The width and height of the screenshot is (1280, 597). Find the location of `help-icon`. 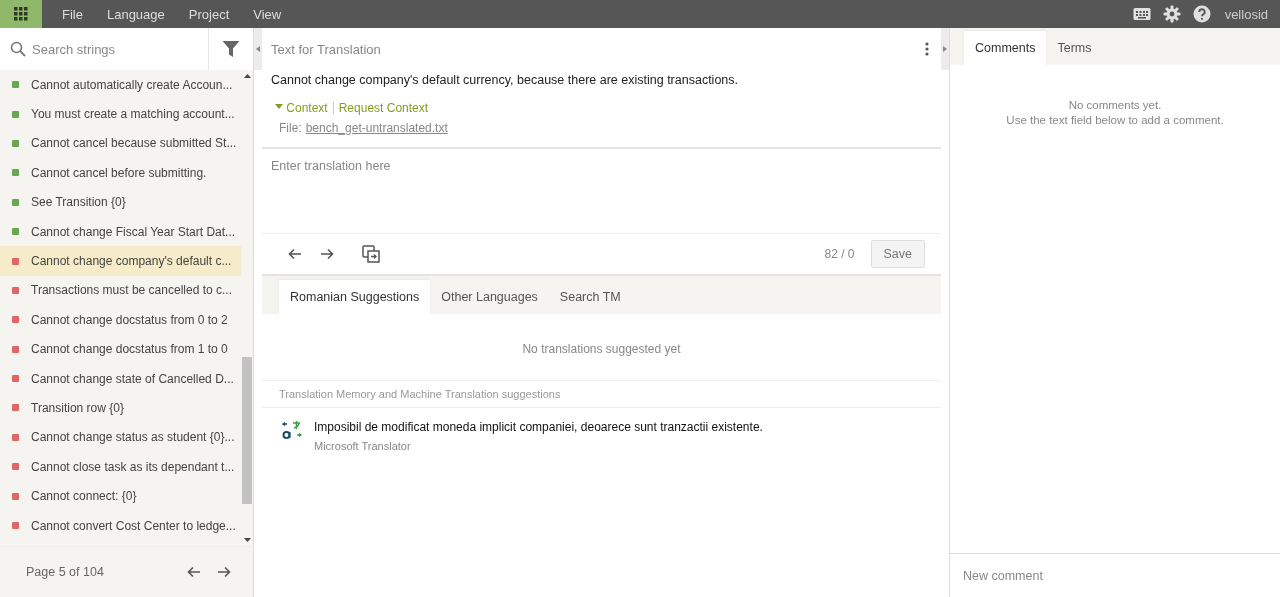

help-icon is located at coordinates (1201, 14).